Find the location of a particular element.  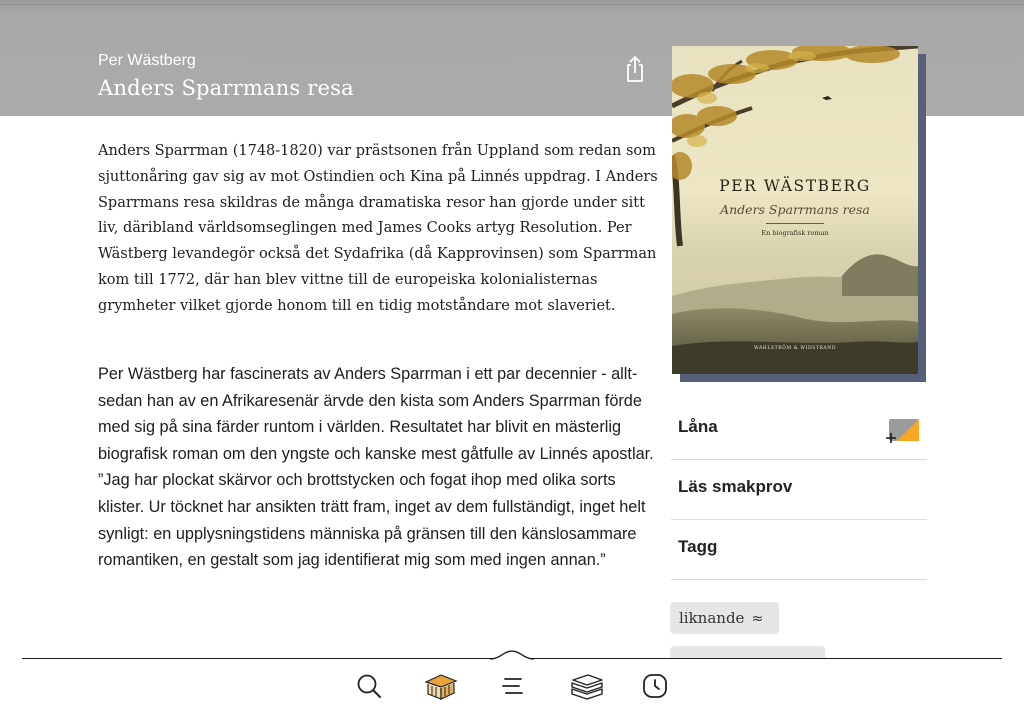

header-divider is located at coordinates (512, 4).